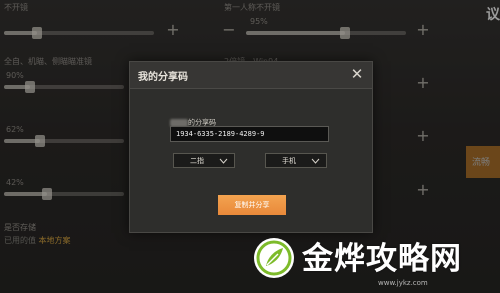 This screenshot has width=500, height=293. I want to click on dialog-title: 我的分享码, so click(163, 77).